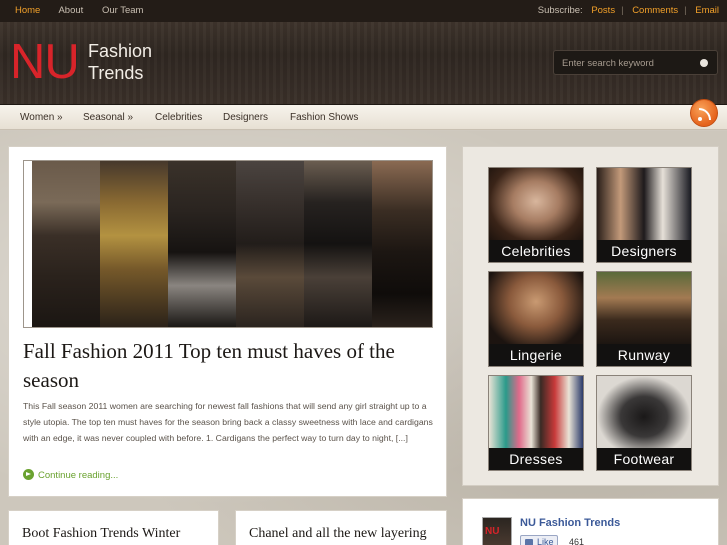 The image size is (727, 545). I want to click on facebook-page-thumbnail: NU, so click(497, 531).